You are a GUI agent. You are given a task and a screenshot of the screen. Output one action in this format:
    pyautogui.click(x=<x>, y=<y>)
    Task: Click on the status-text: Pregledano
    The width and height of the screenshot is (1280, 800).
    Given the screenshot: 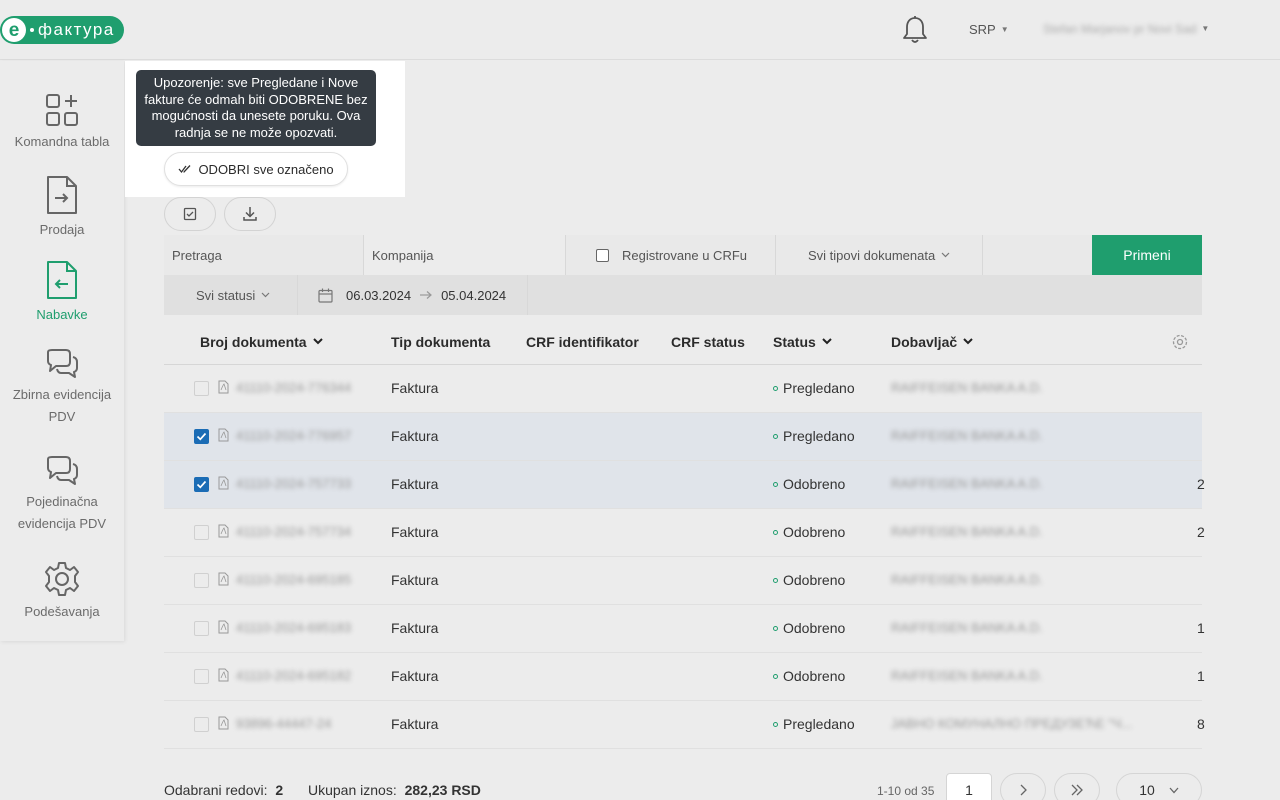 What is the action you would take?
    pyautogui.click(x=819, y=436)
    